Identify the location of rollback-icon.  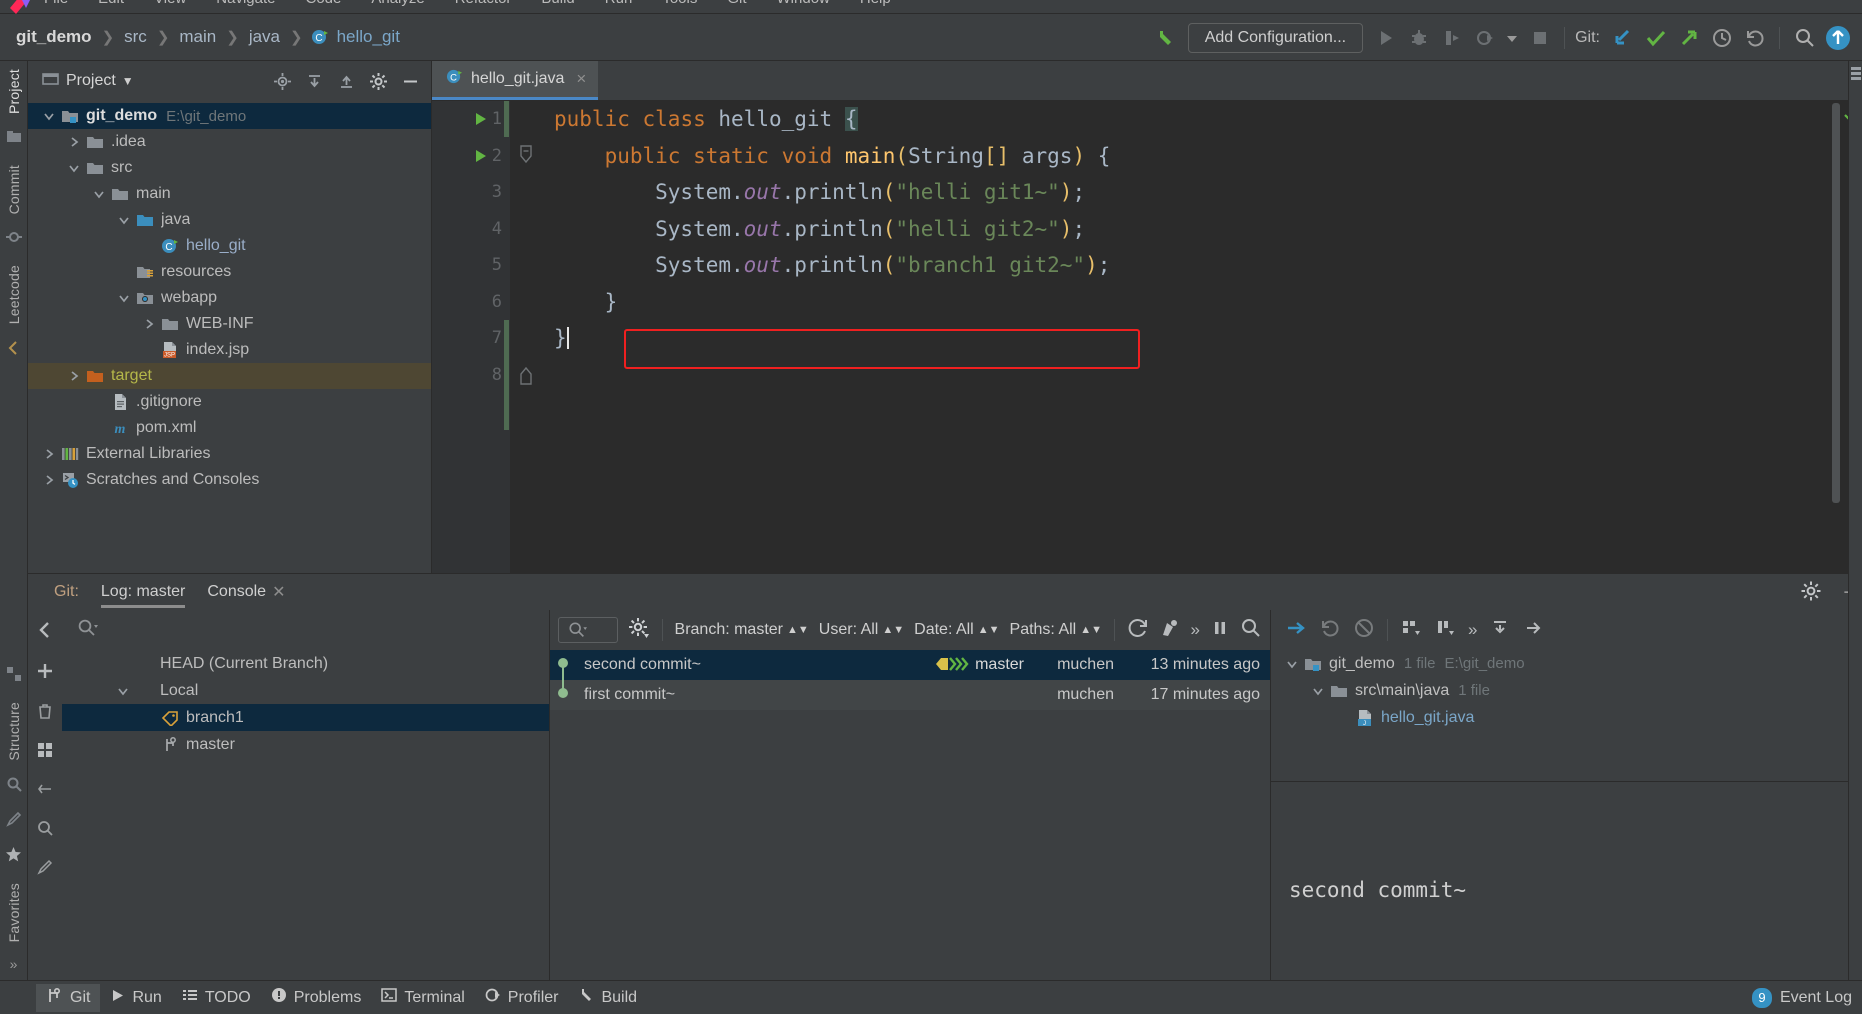
(1364, 630).